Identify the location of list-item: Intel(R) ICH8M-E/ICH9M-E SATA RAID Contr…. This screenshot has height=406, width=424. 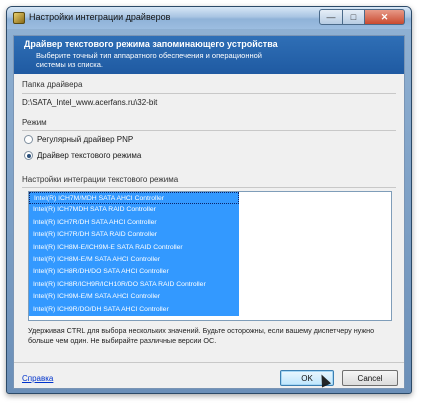
(134, 247).